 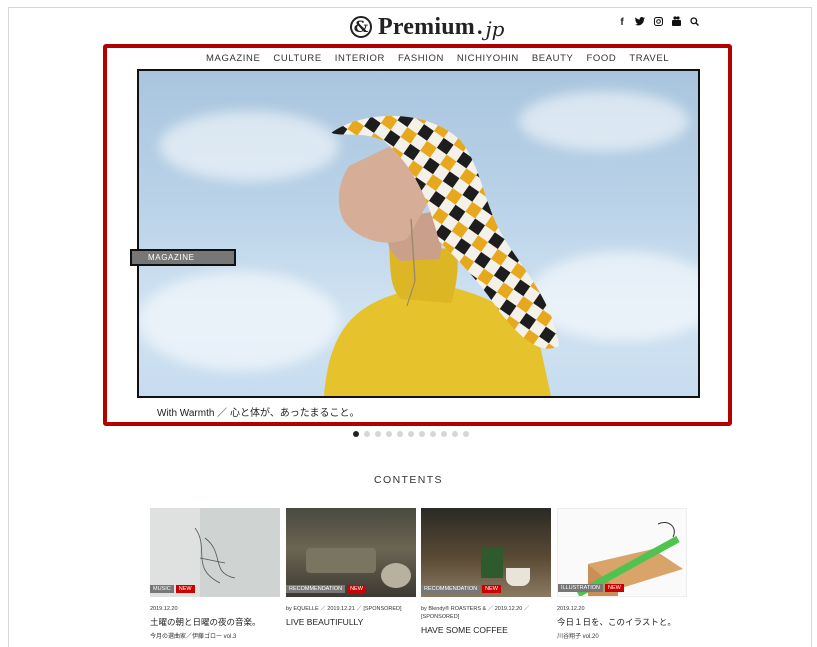 I want to click on nav-item-nichiyohin: NICHIYOHIN, so click(x=488, y=58).